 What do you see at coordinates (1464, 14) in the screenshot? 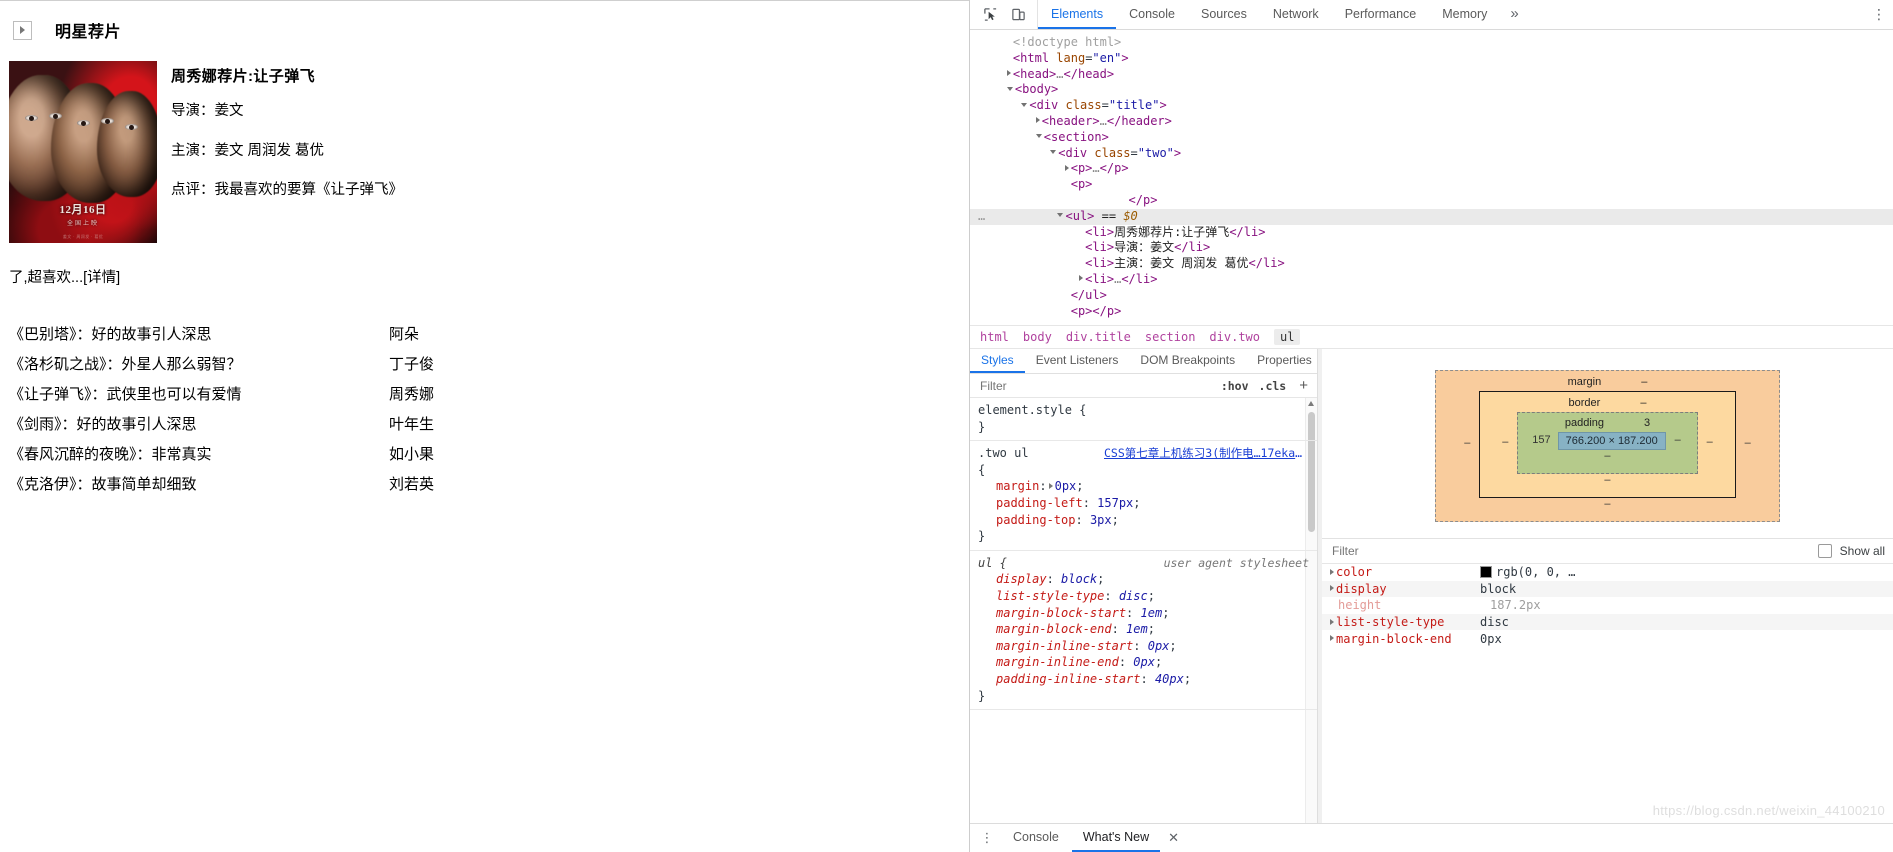
I see `tab-memory: Memory` at bounding box center [1464, 14].